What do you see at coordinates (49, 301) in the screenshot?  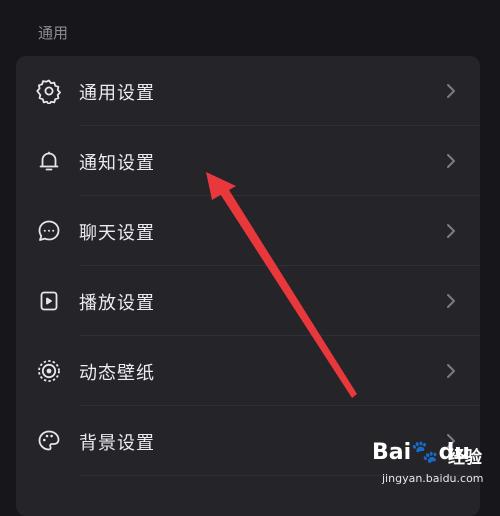 I see `playback-icon` at bounding box center [49, 301].